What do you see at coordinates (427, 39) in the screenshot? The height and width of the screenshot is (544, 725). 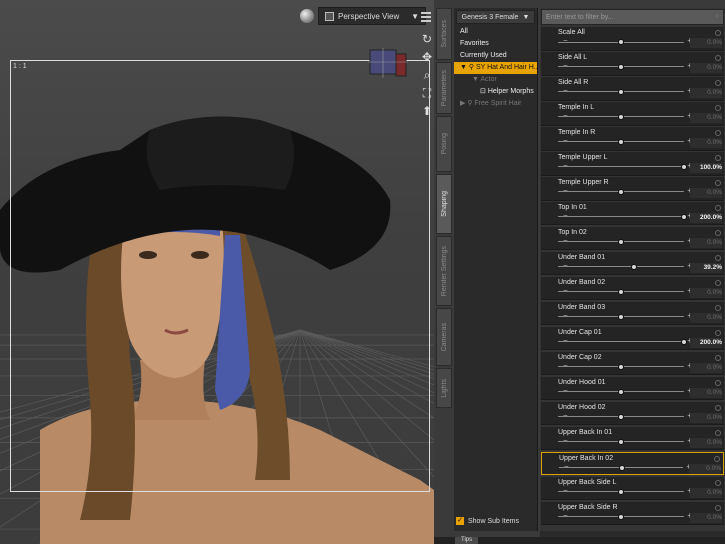 I see `orbit-icon: ↻` at bounding box center [427, 39].